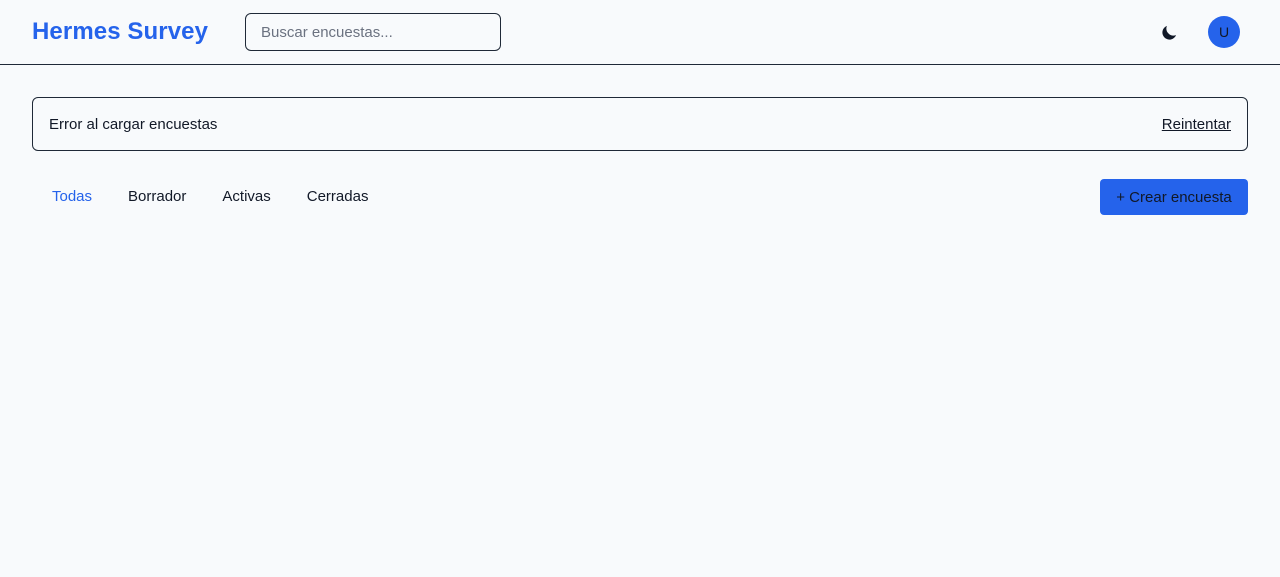 The image size is (1280, 577). Describe the element at coordinates (133, 124) in the screenshot. I see `error-message: Error al cargar encuestas` at that location.